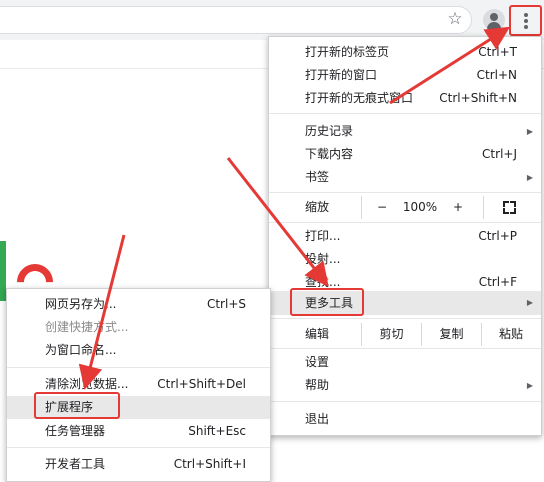  I want to click on profile-avatar-icon, so click(494, 20).